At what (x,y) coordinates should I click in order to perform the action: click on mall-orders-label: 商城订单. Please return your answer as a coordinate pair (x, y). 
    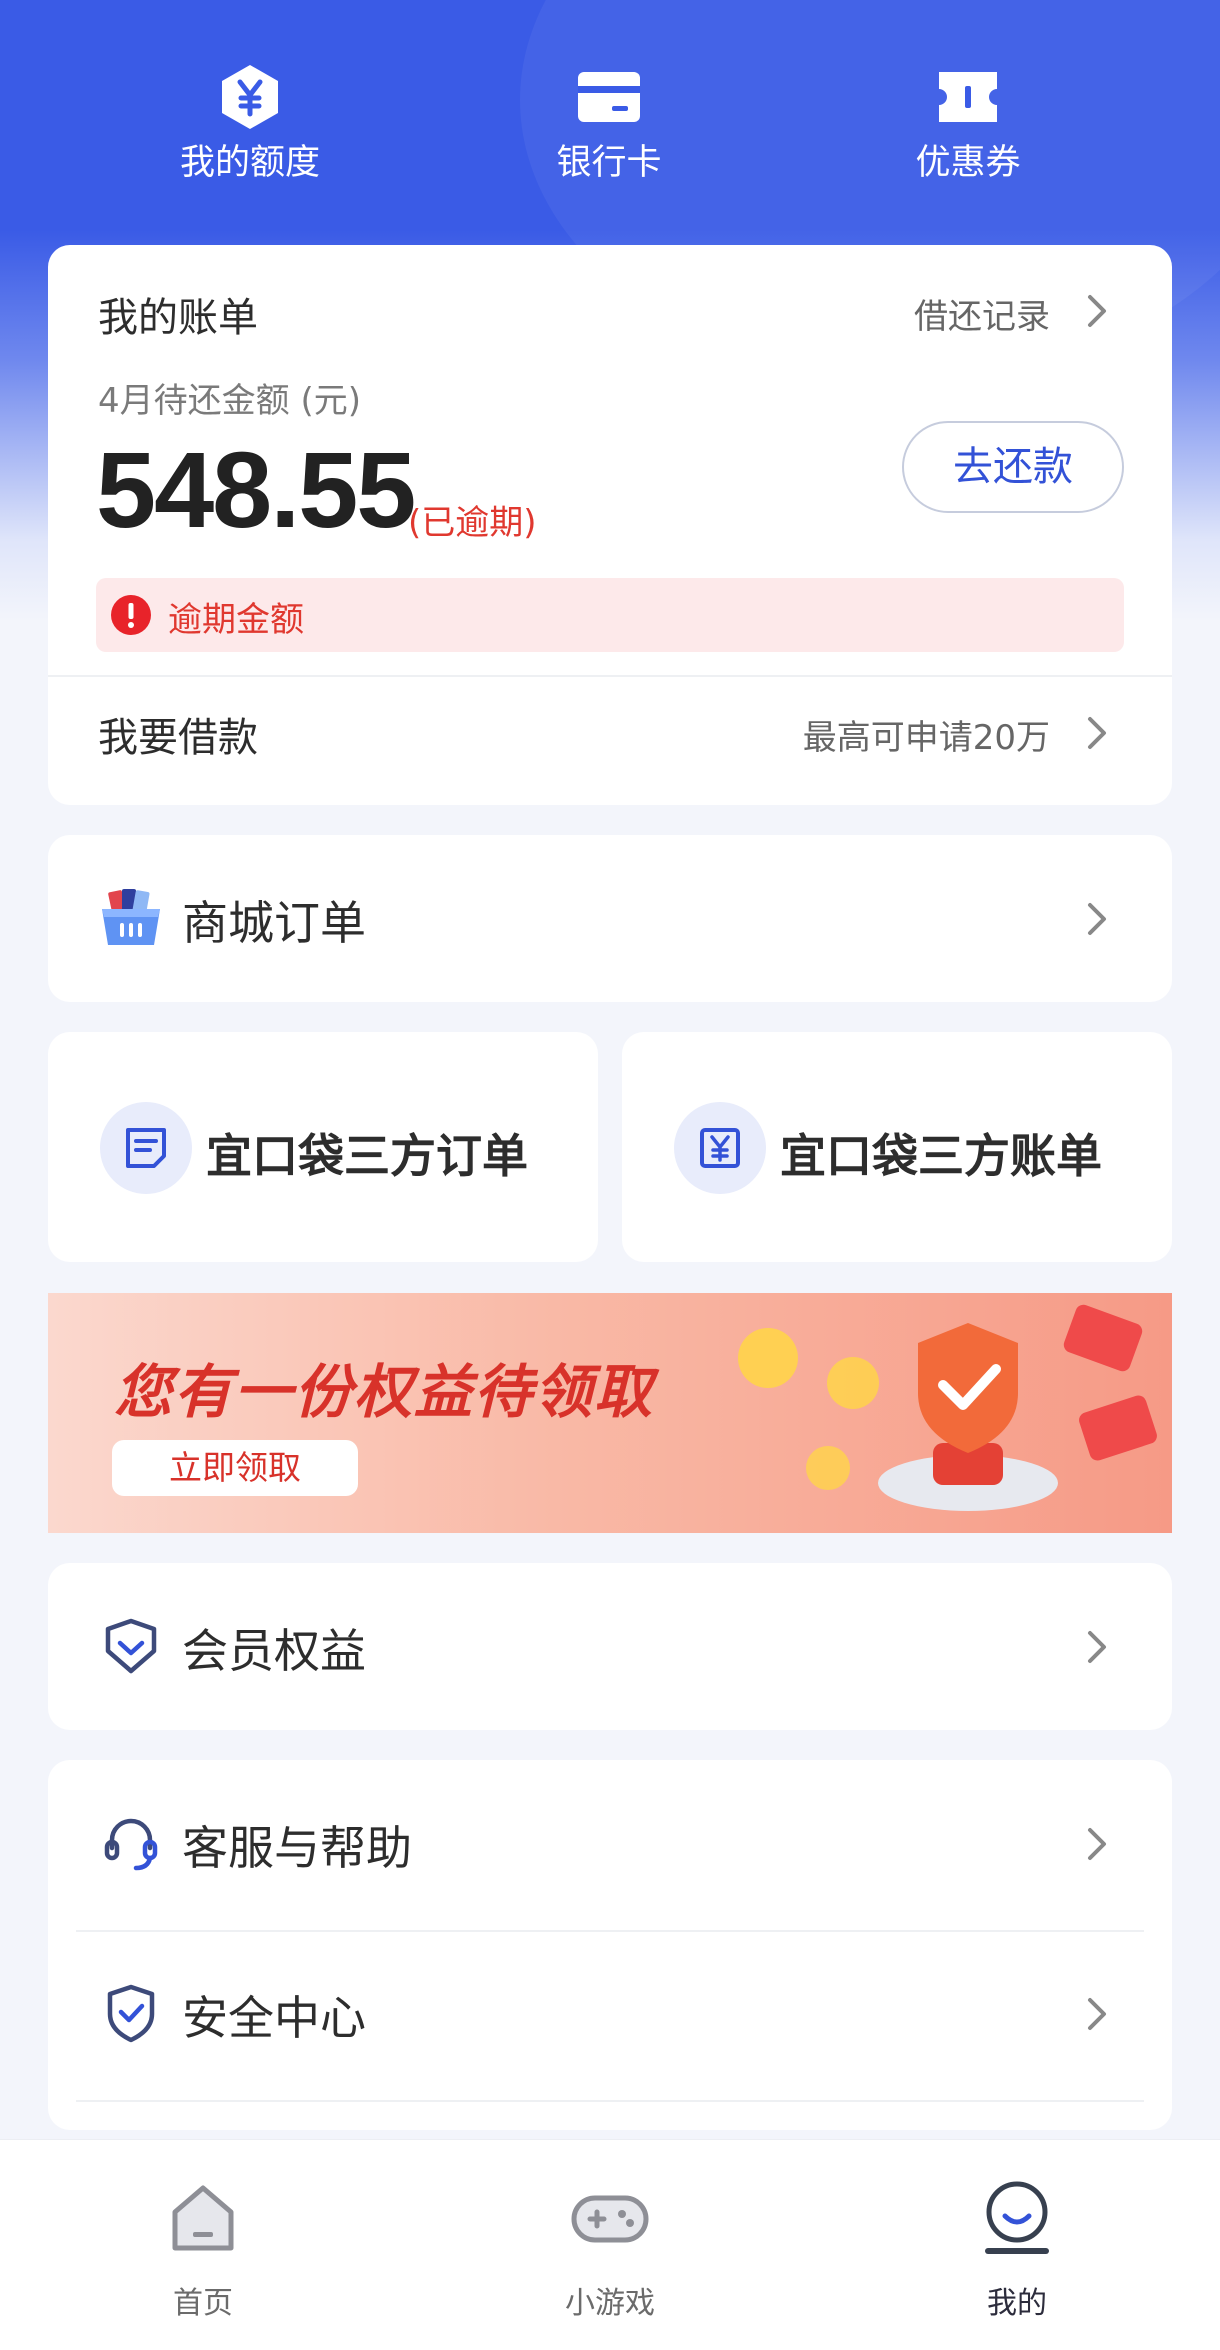
    Looking at the image, I should click on (274, 923).